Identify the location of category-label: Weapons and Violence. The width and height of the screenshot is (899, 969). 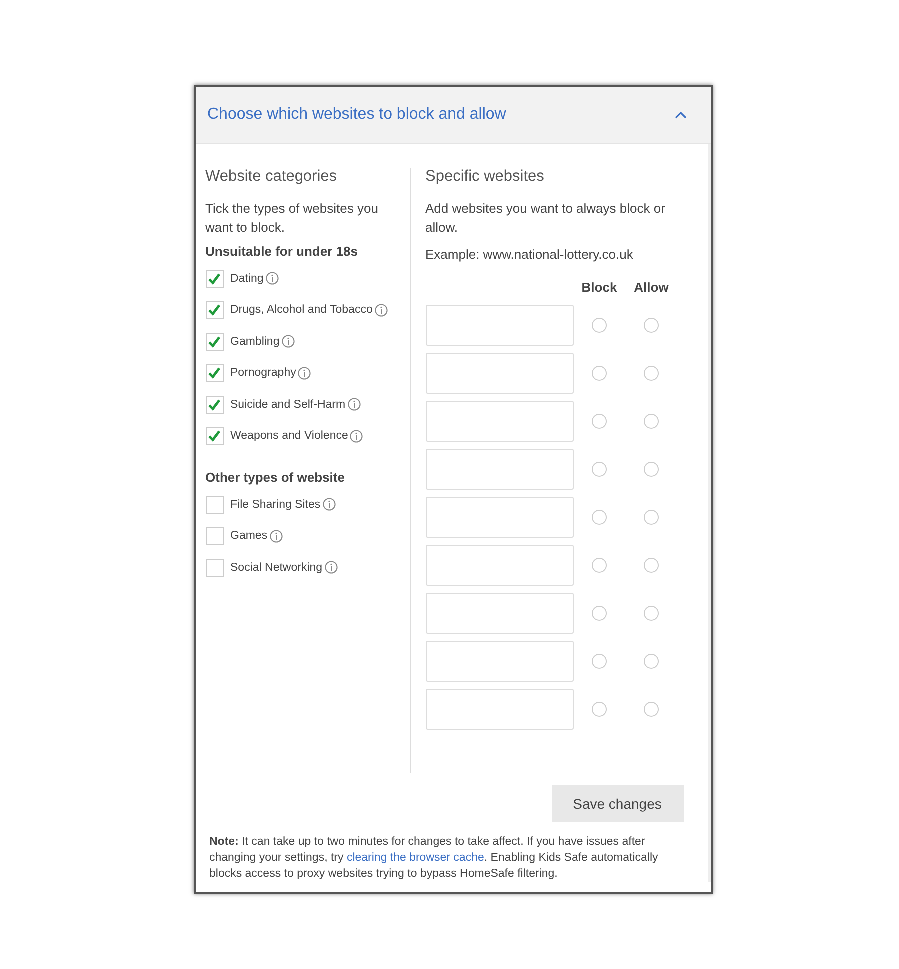
(289, 436).